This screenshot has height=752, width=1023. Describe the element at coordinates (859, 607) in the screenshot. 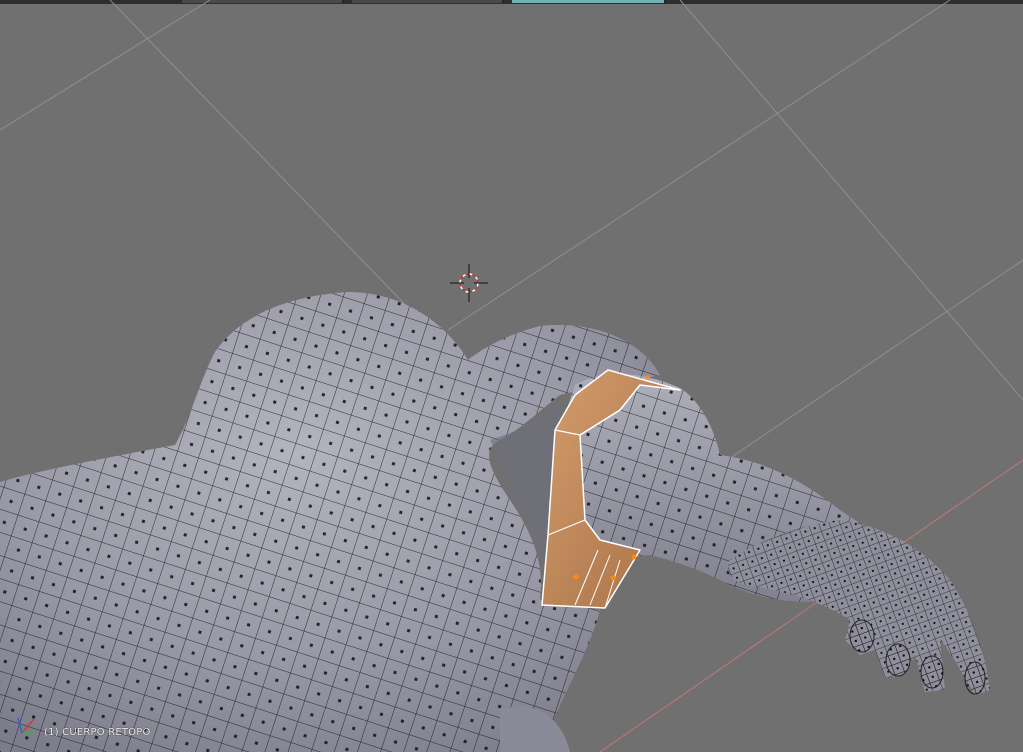

I see `mesh-hand` at that location.